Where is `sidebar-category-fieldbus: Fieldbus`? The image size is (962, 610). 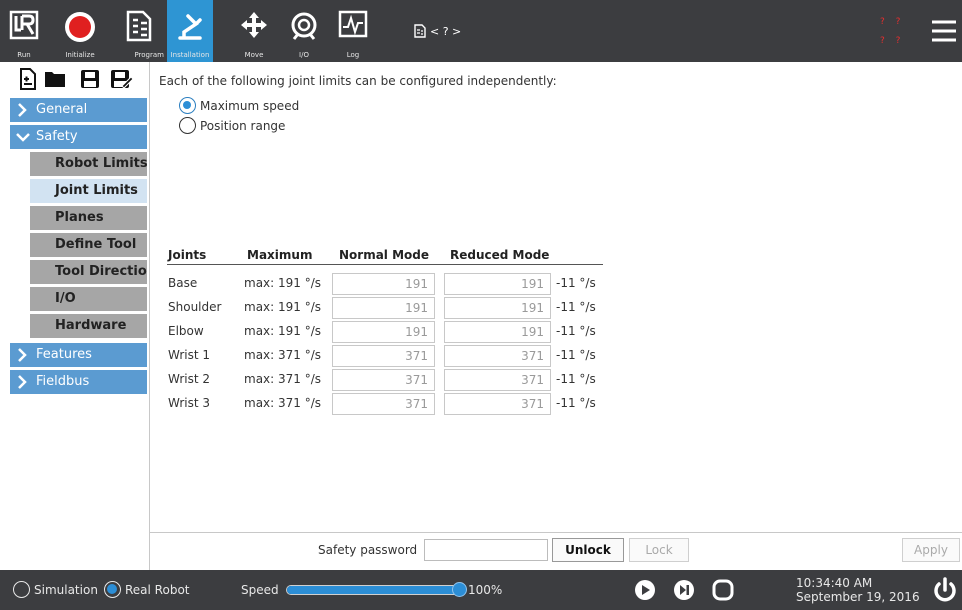
sidebar-category-fieldbus: Fieldbus is located at coordinates (78, 382).